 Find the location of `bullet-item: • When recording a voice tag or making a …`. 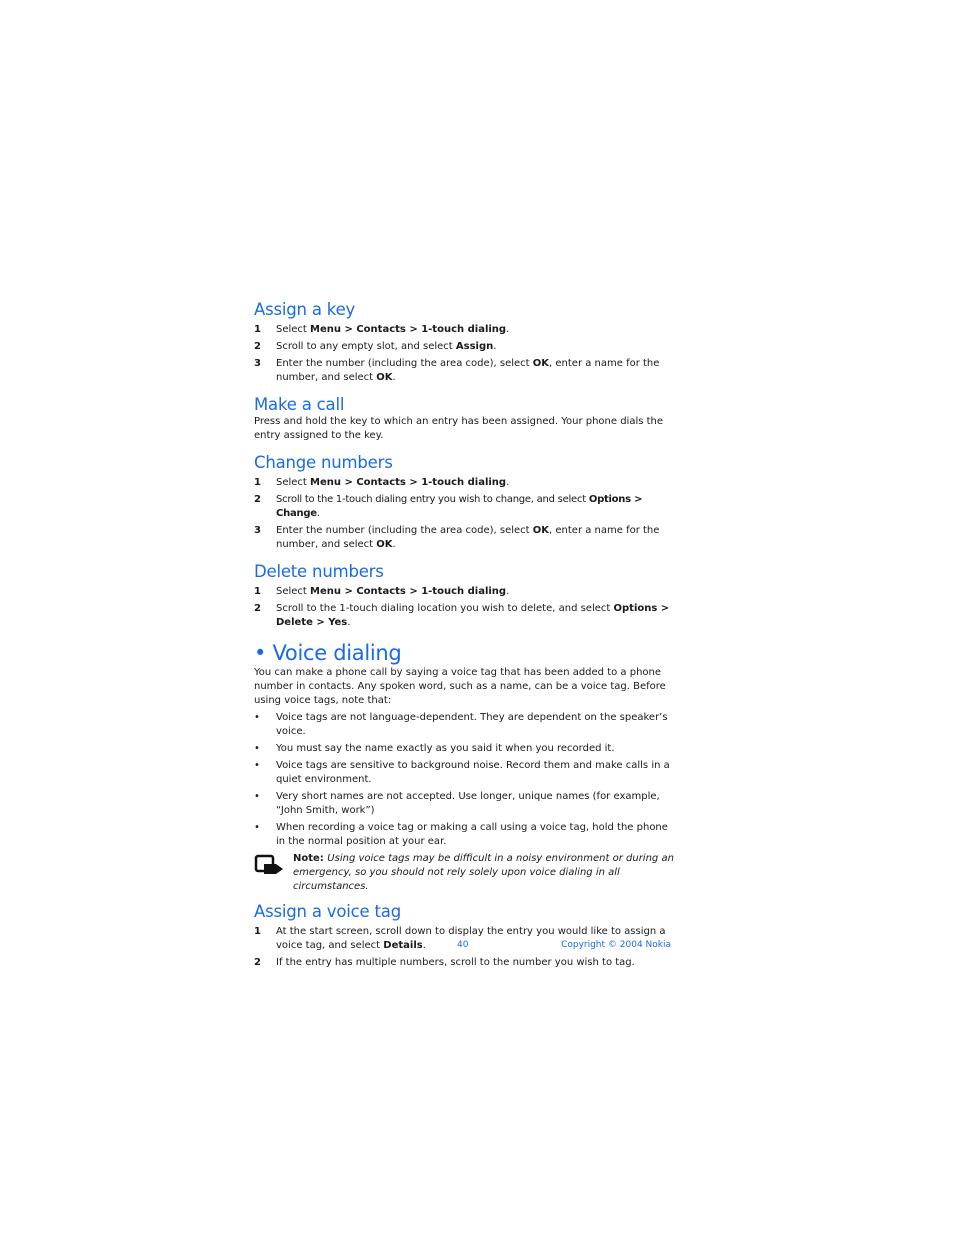

bullet-item: • When recording a voice tag or making a … is located at coordinates (461, 834).